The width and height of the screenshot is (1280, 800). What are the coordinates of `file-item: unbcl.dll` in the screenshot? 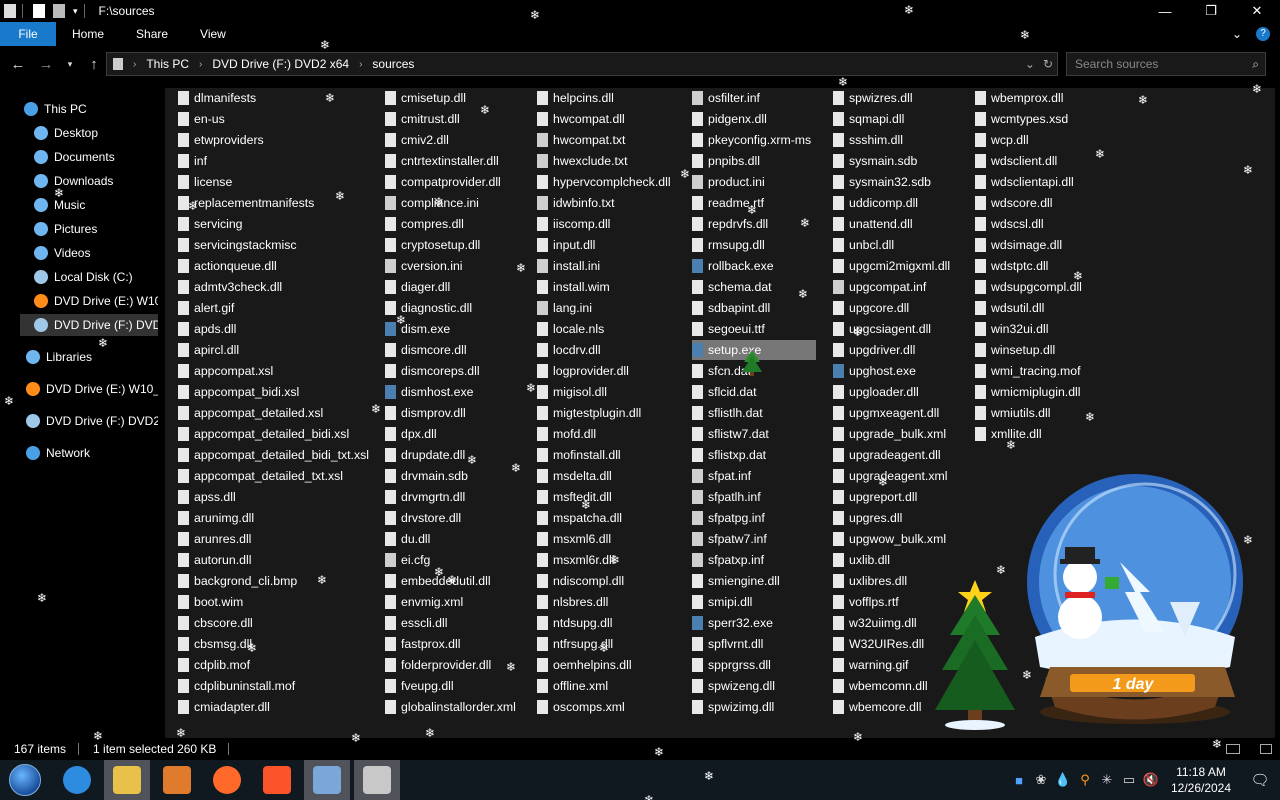 It's located at (863, 245).